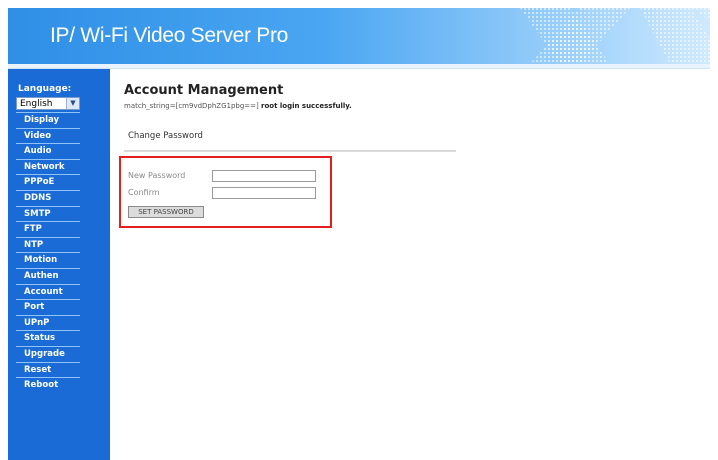  What do you see at coordinates (157, 175) in the screenshot?
I see `new-password-label: New Password` at bounding box center [157, 175].